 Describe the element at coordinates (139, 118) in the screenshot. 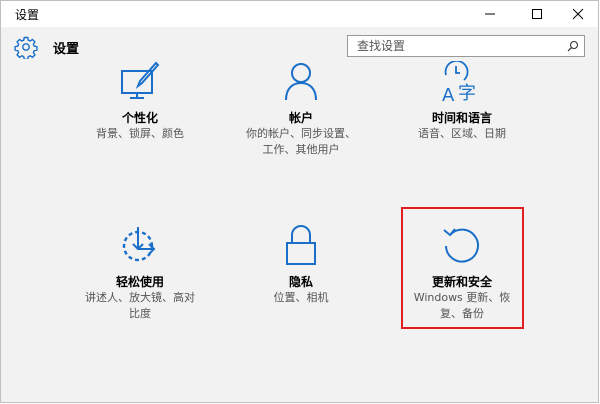

I see `tile-label: 个性化` at that location.